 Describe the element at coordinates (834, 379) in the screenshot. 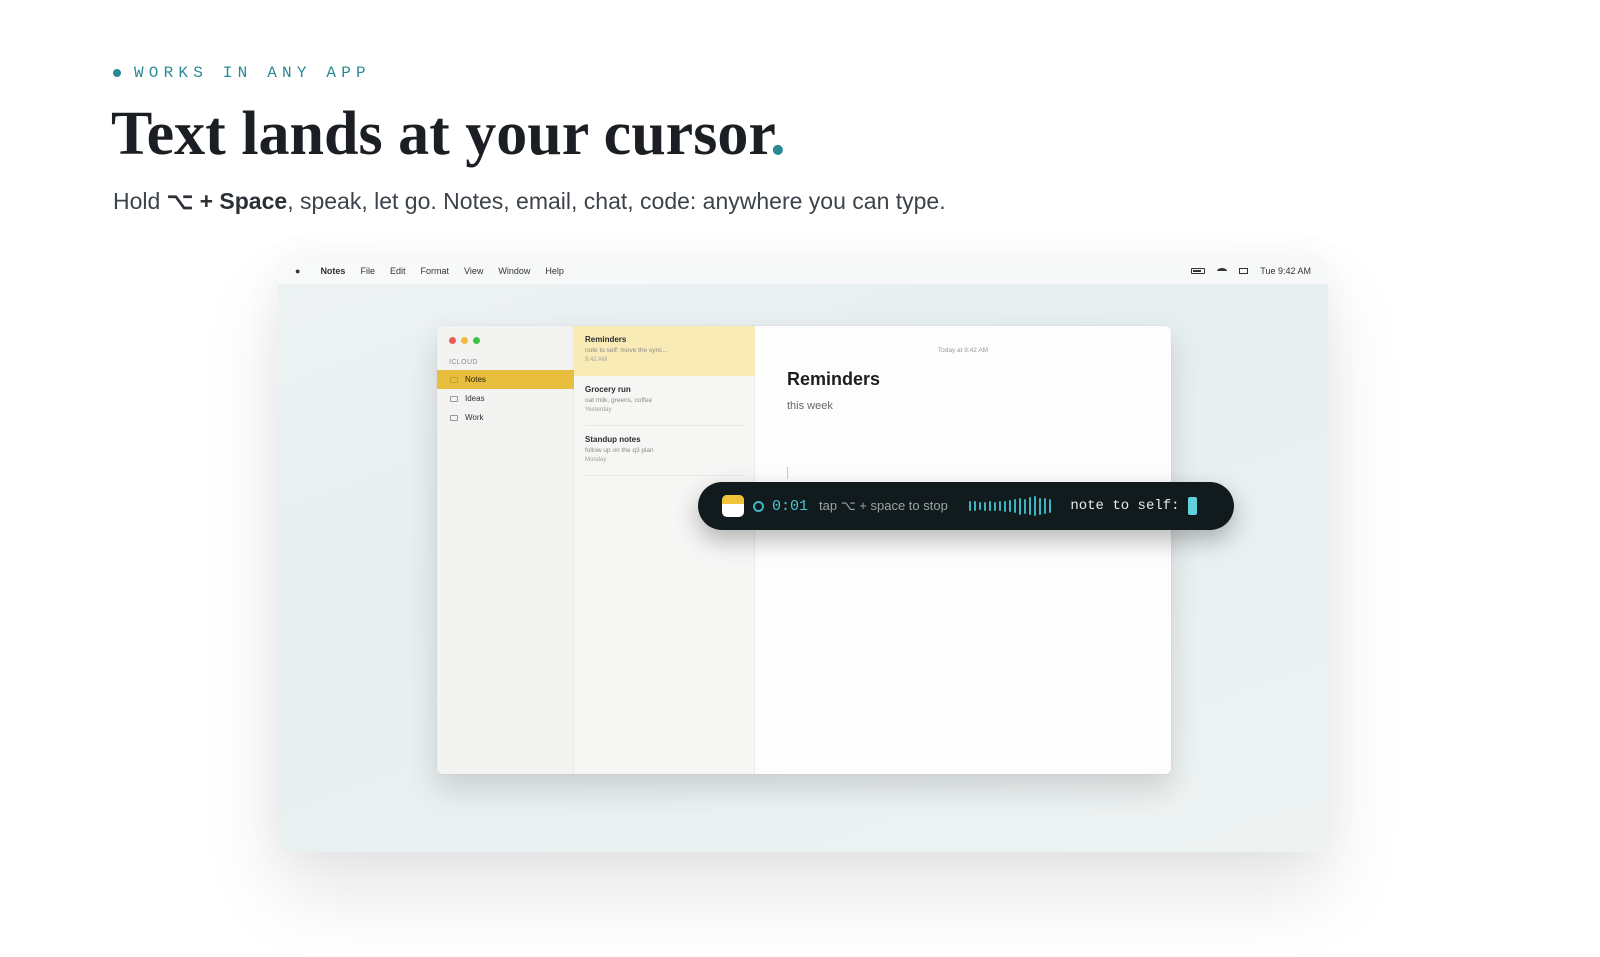

I see `note-heading: Reminders` at that location.